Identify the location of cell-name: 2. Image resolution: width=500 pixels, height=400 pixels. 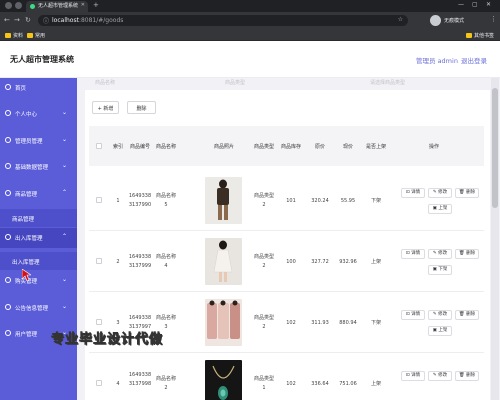
(166, 388).